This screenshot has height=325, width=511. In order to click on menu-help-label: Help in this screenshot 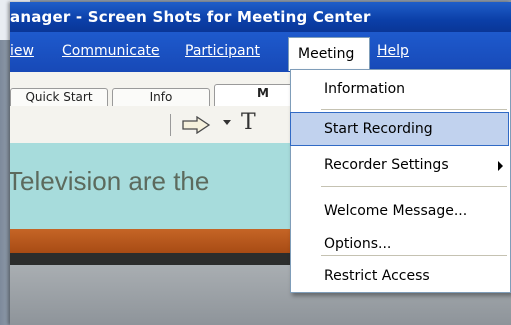, I will do `click(393, 51)`.